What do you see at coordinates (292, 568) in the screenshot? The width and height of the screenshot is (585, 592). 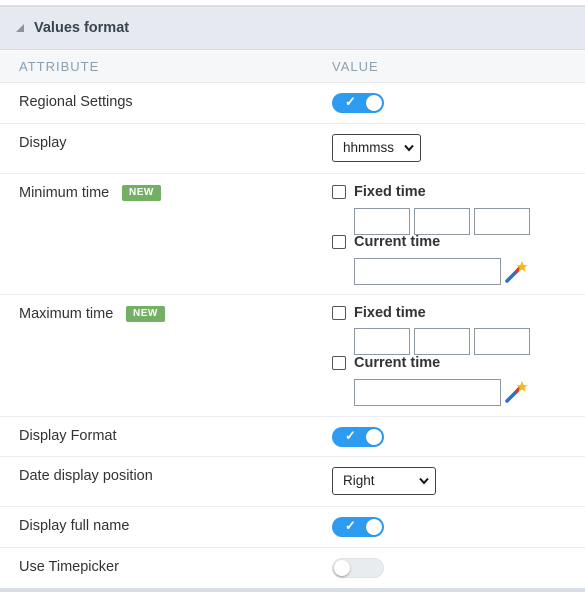 I see `row-use-timepicker: Use Timepicker` at bounding box center [292, 568].